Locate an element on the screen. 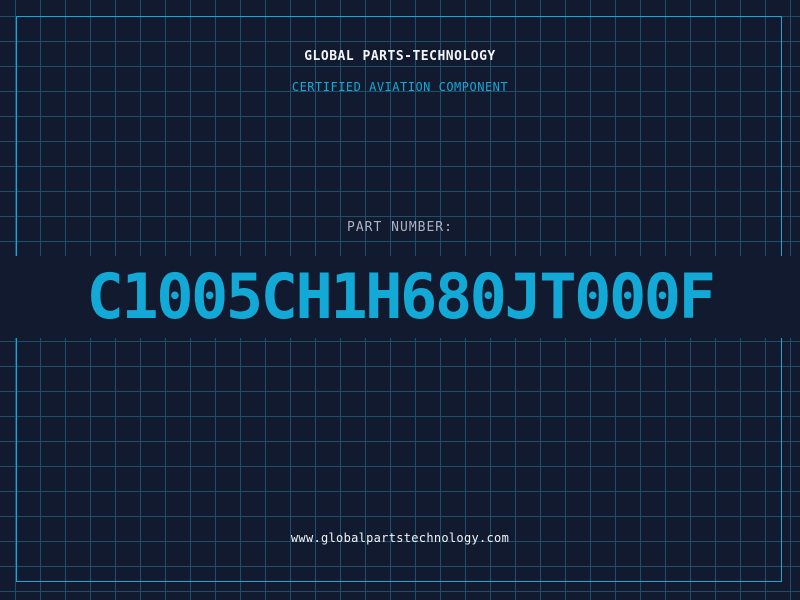 The height and width of the screenshot is (600, 800). company-name: GLOBAL PARTS-TECHNOLOGY is located at coordinates (400, 56).